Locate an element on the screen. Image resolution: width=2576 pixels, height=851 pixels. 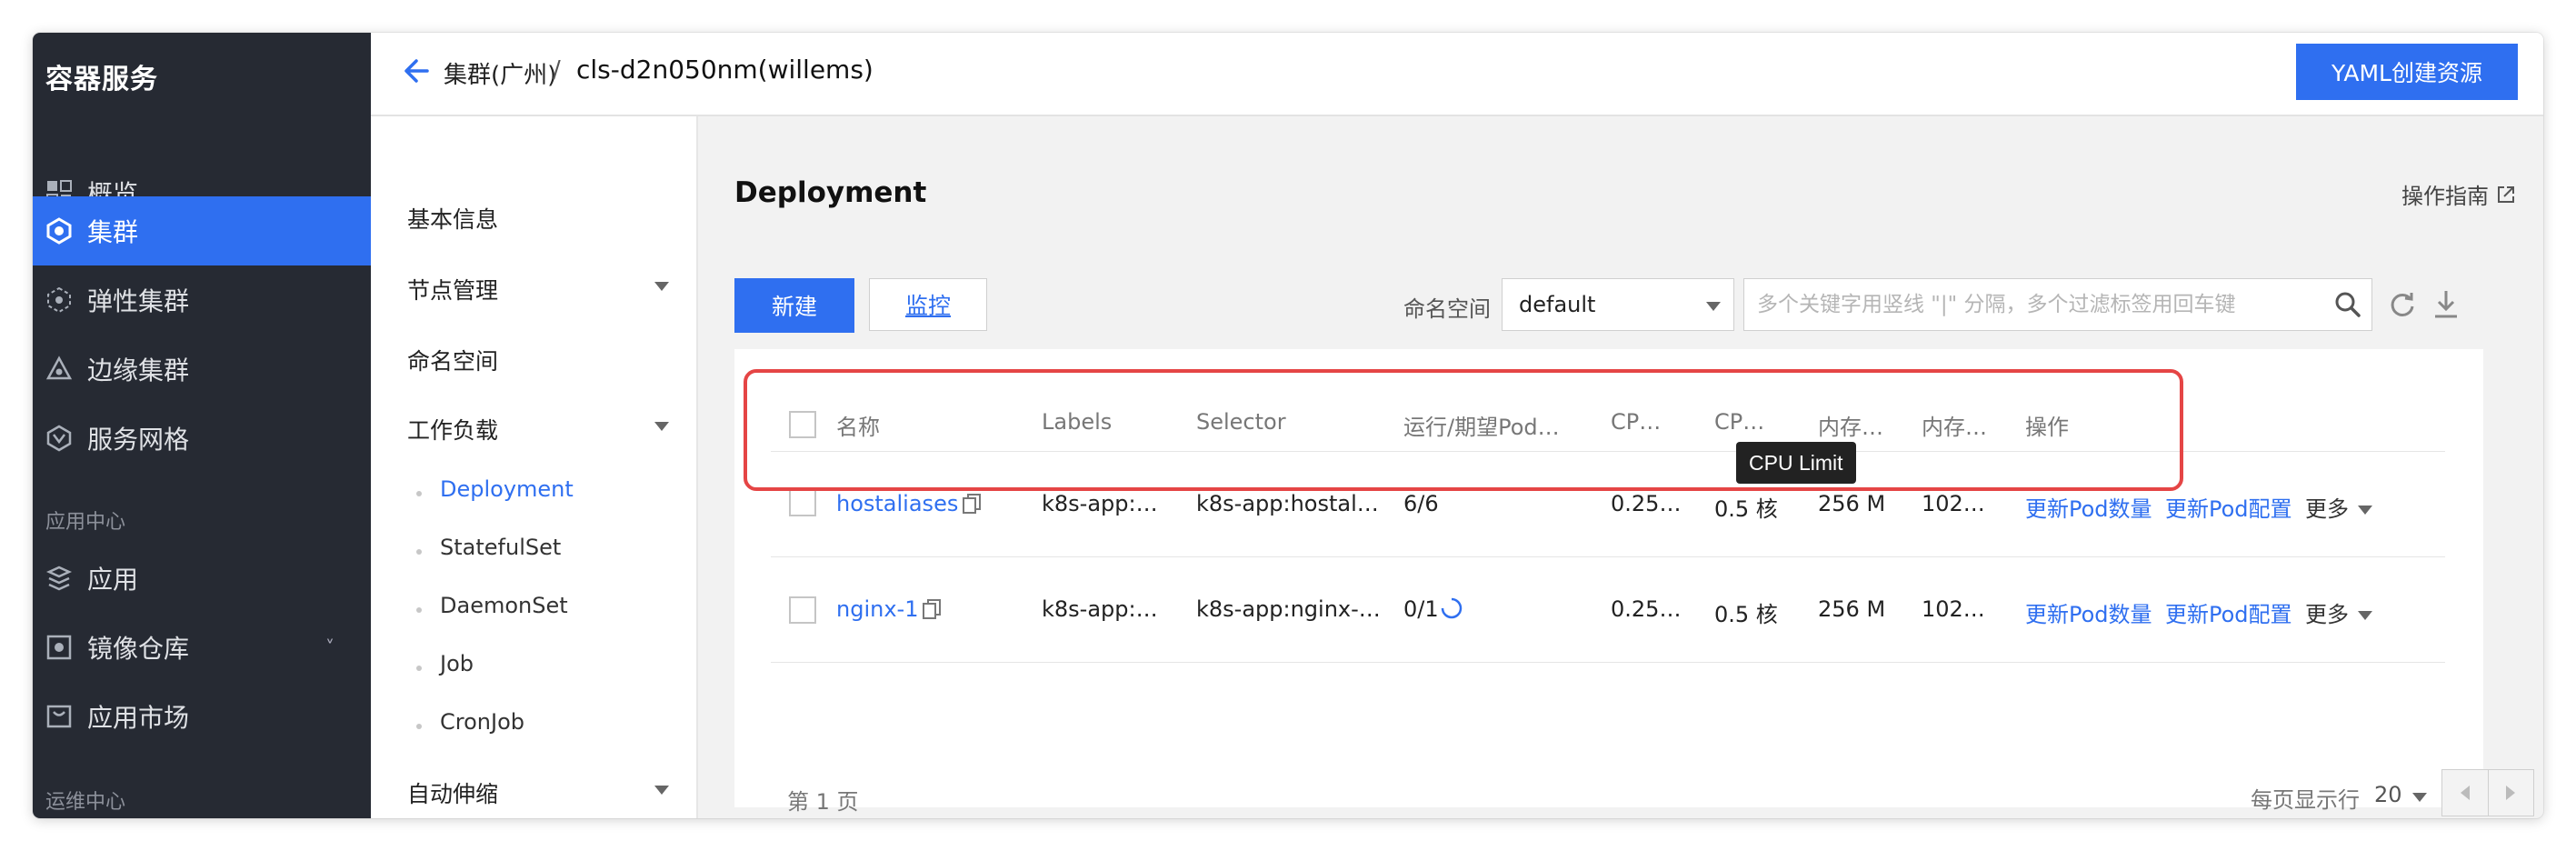
column-header-selector: Selector is located at coordinates (1241, 422).